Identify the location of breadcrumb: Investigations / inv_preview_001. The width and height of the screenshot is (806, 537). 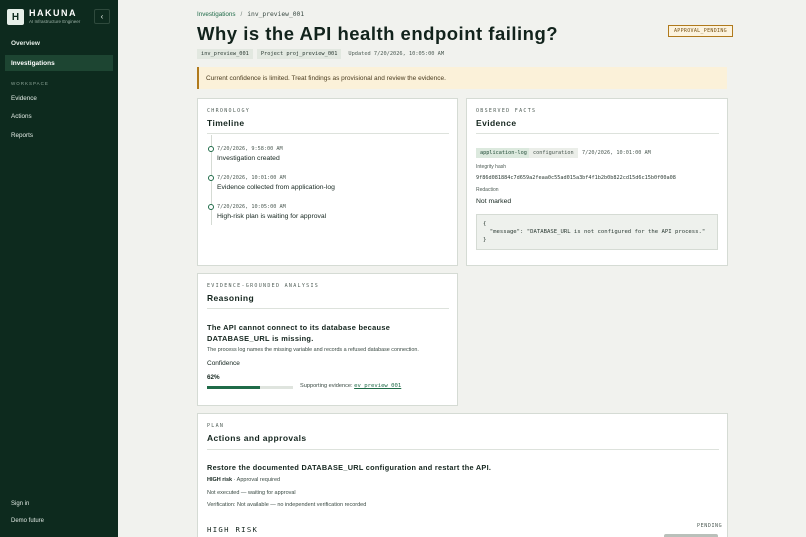
(250, 14).